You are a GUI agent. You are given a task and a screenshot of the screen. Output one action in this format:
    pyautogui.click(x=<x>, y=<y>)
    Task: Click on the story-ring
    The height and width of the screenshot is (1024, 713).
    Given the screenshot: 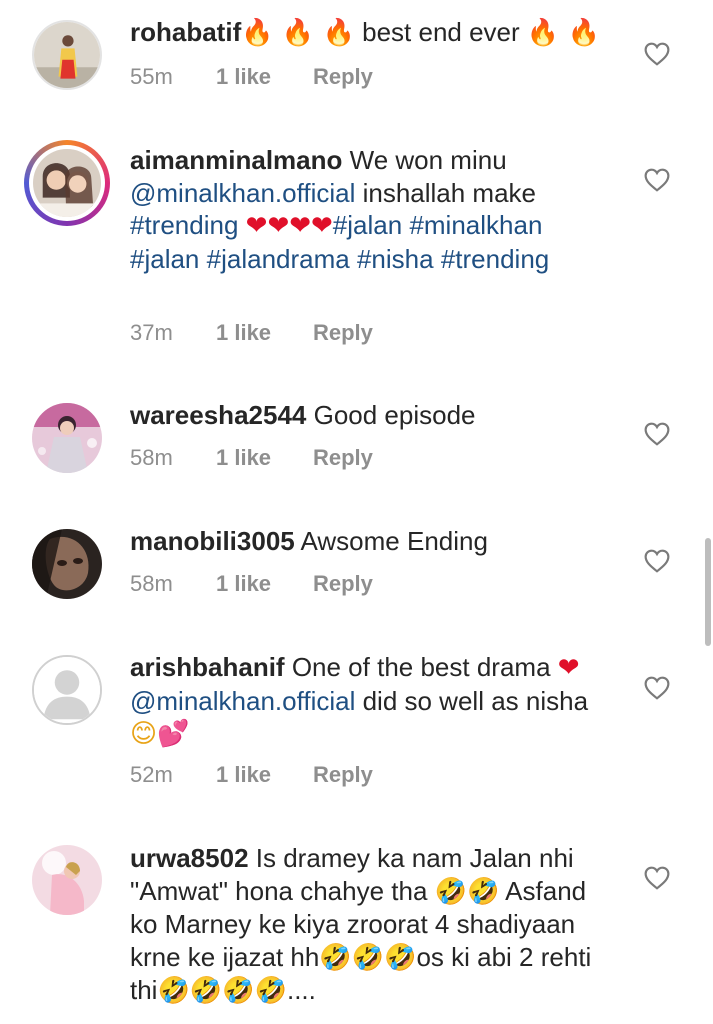 What is the action you would take?
    pyautogui.click(x=67, y=183)
    